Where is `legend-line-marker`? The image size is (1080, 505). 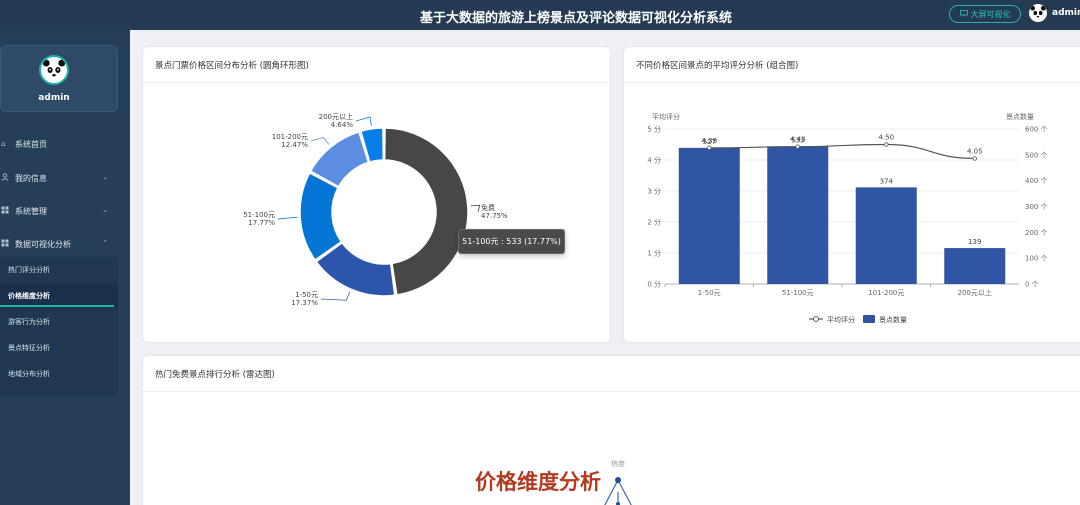
legend-line-marker is located at coordinates (816, 319).